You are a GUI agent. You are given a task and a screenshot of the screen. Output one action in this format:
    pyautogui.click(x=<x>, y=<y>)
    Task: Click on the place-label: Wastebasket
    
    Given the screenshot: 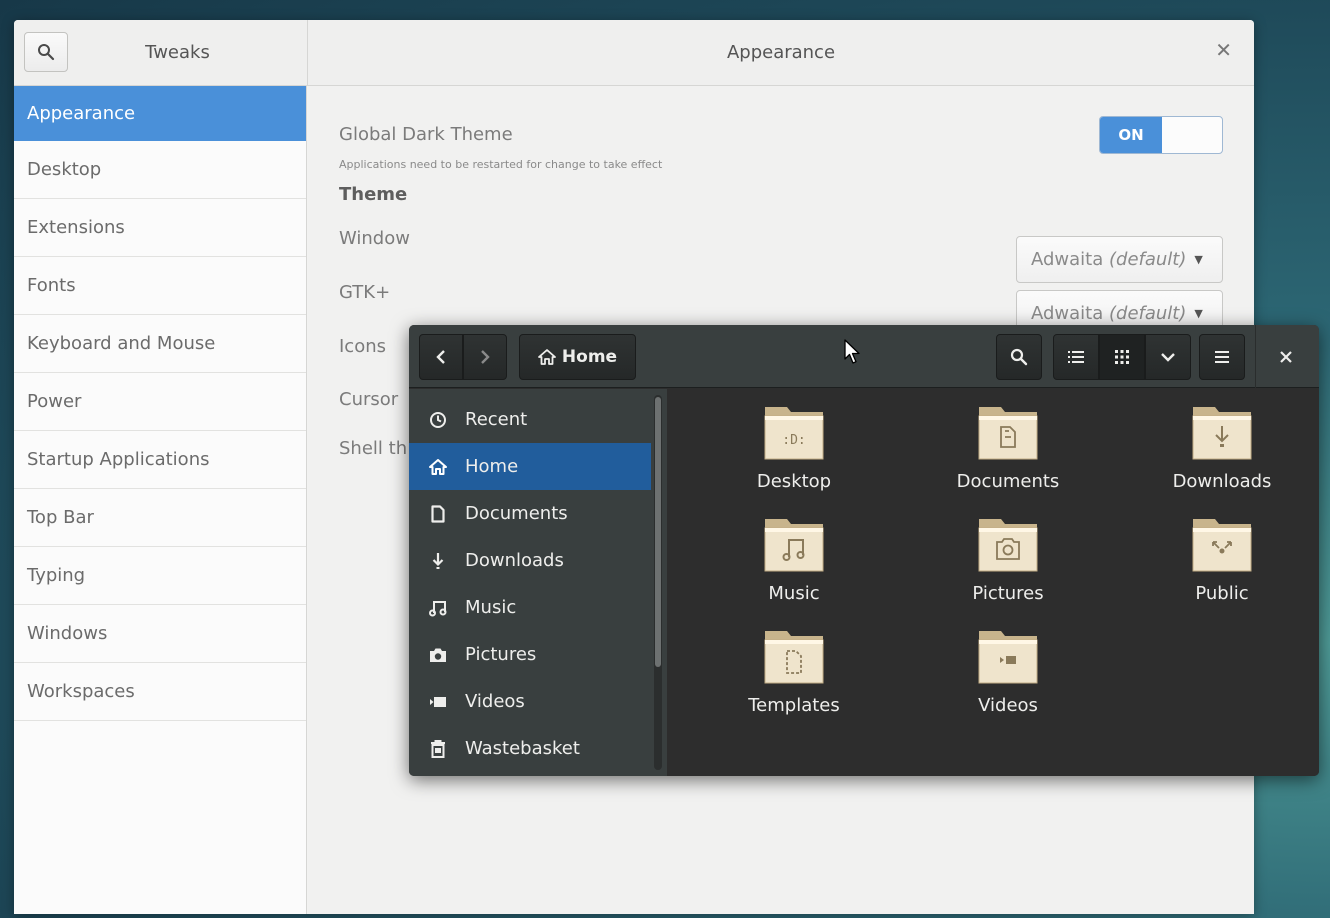 What is the action you would take?
    pyautogui.click(x=522, y=748)
    